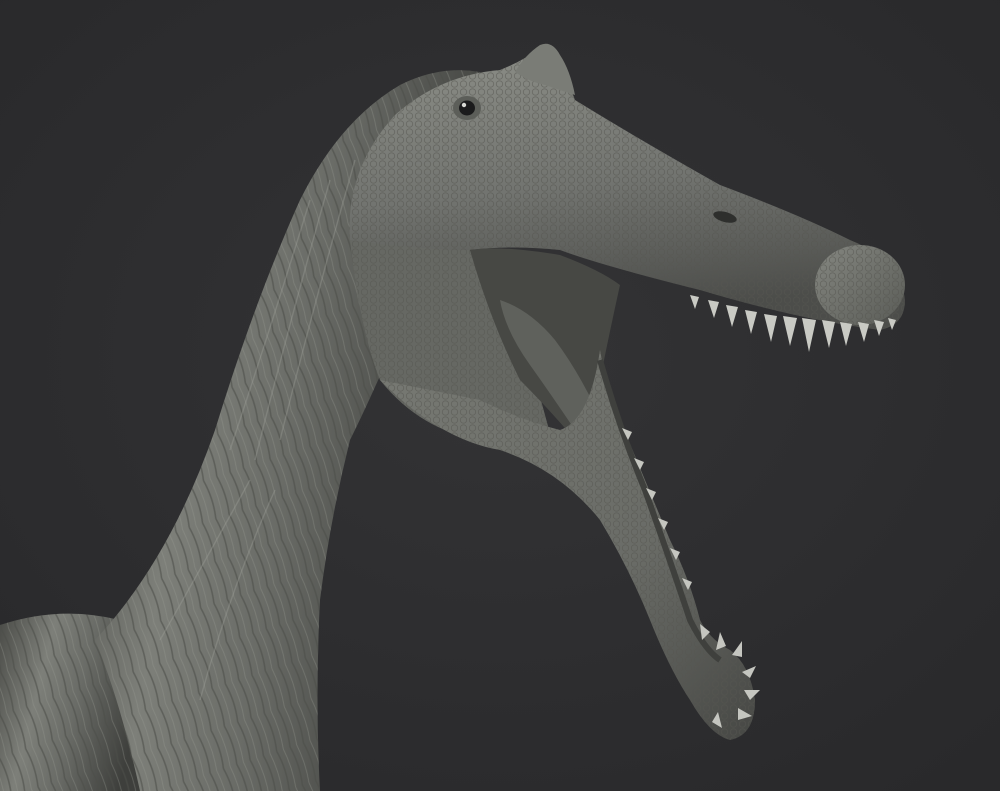  What do you see at coordinates (467, 108) in the screenshot?
I see `eye` at bounding box center [467, 108].